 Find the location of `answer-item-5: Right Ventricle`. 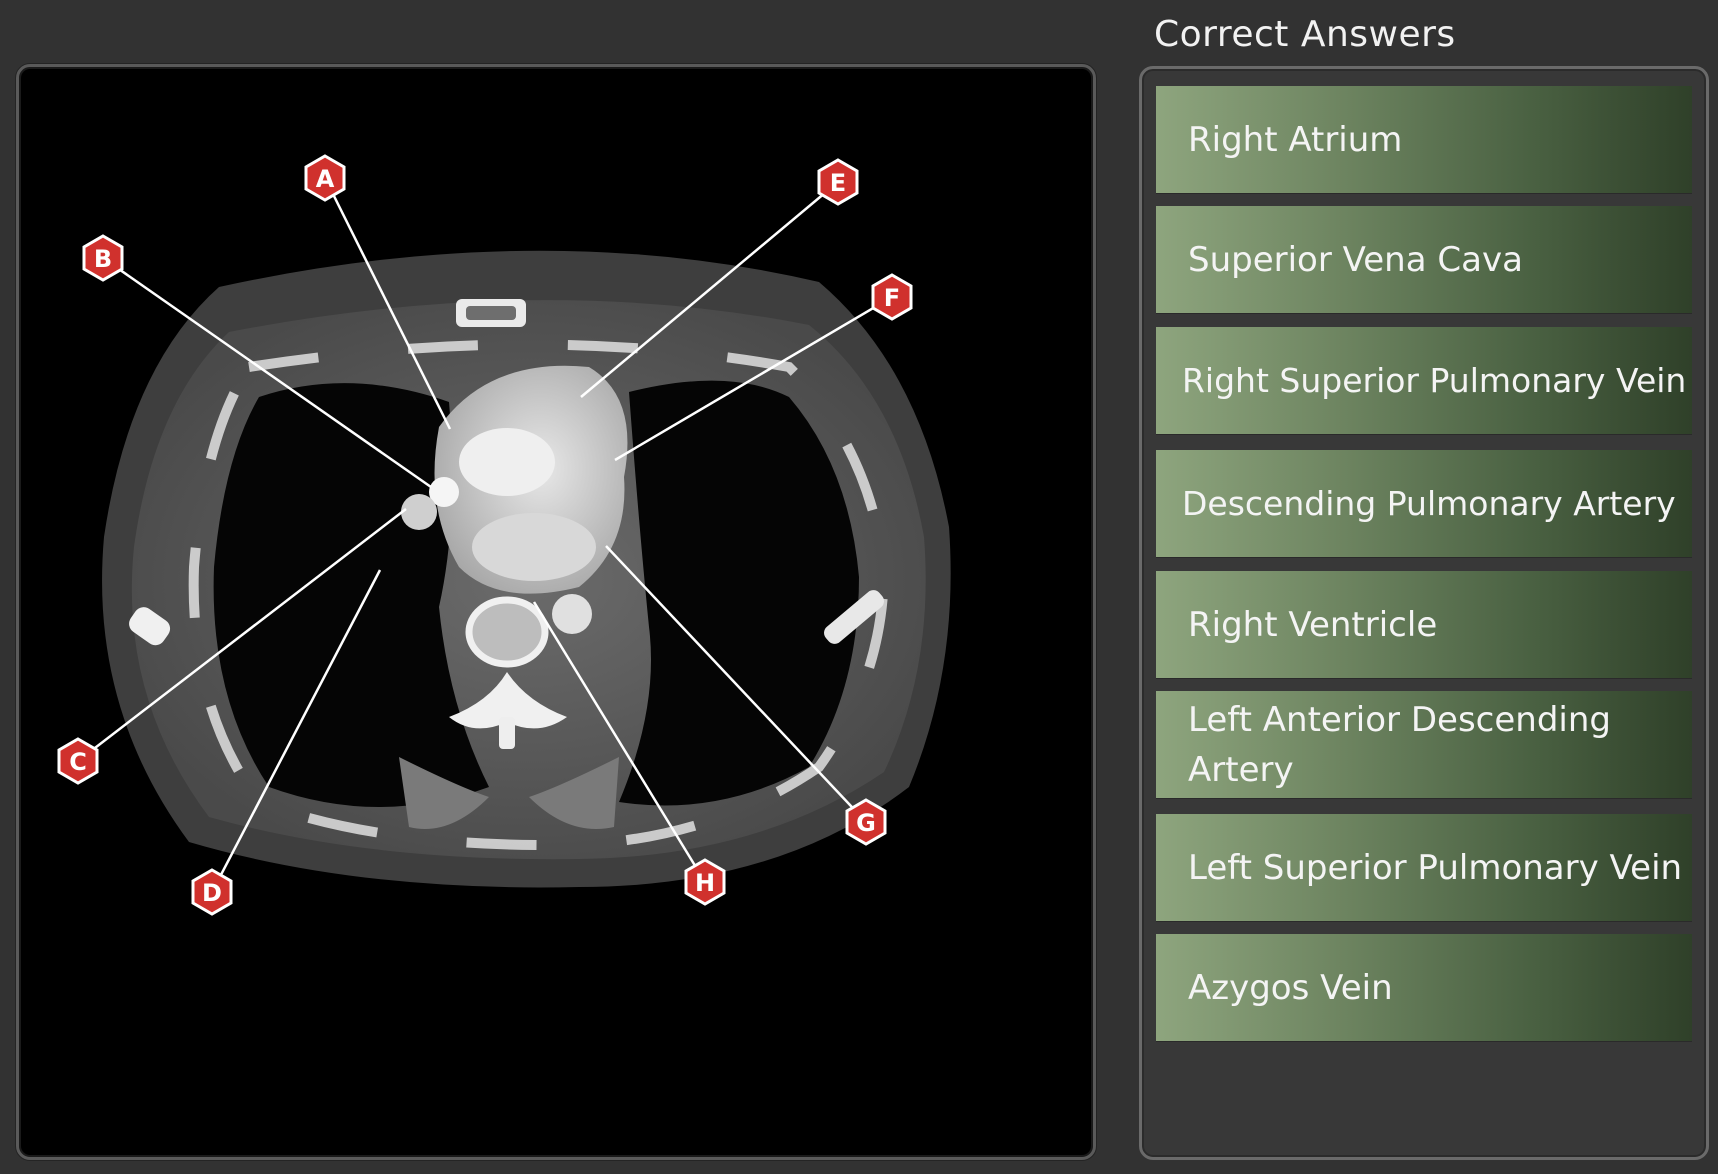

answer-item-5: Right Ventricle is located at coordinates (1424, 624).